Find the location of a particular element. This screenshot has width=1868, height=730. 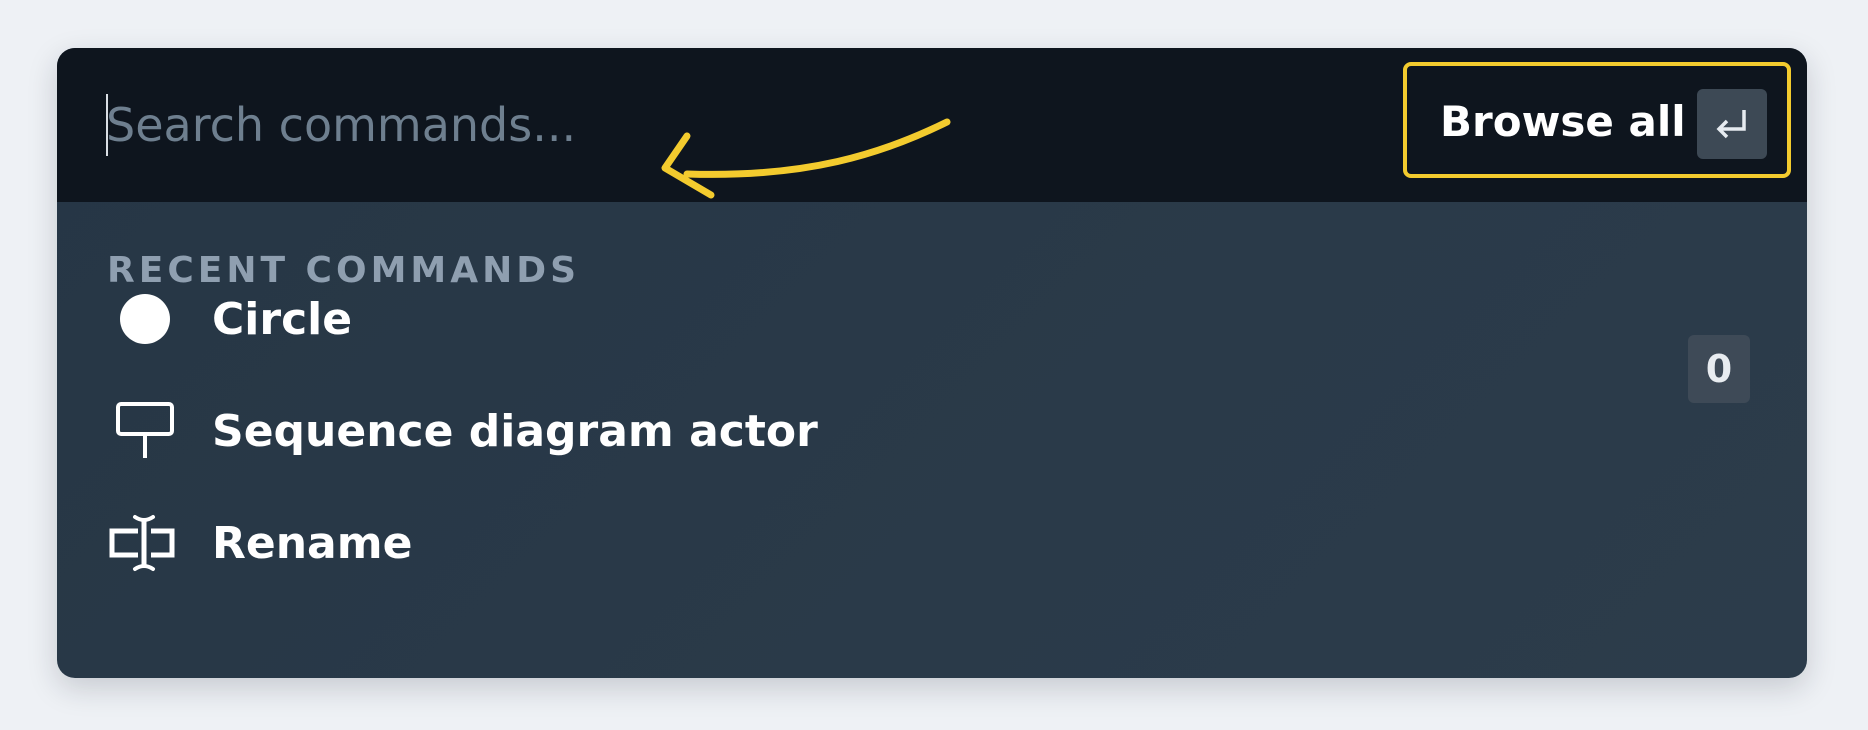

annotation-arrow-icon is located at coordinates (806, 158).